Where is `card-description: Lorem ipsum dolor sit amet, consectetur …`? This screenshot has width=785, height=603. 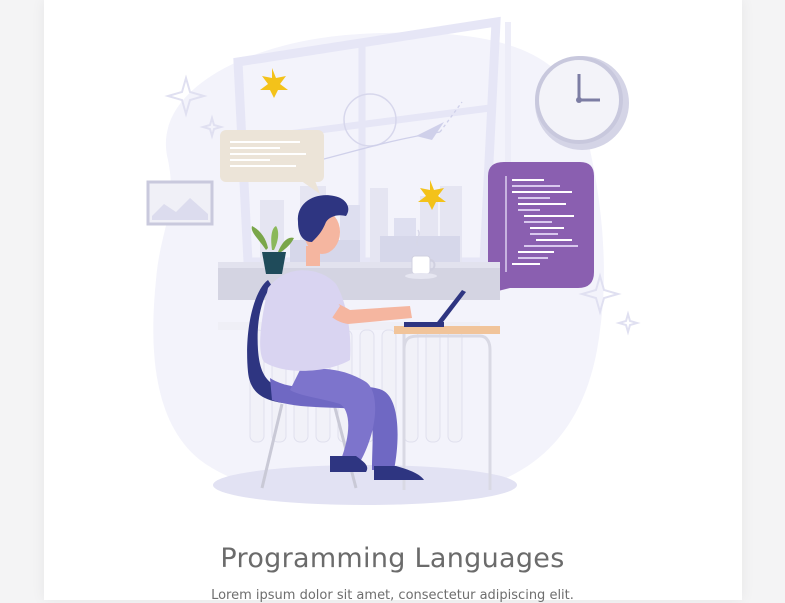
card-description: Lorem ipsum dolor sit amet, consectetur … is located at coordinates (392, 595).